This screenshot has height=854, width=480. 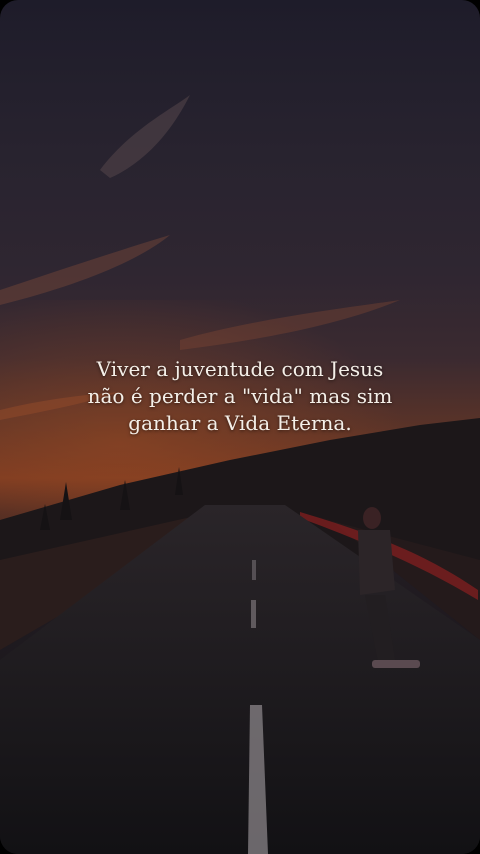 I want to click on quote-line: não é perder a "vida" mas sim, so click(x=240, y=396).